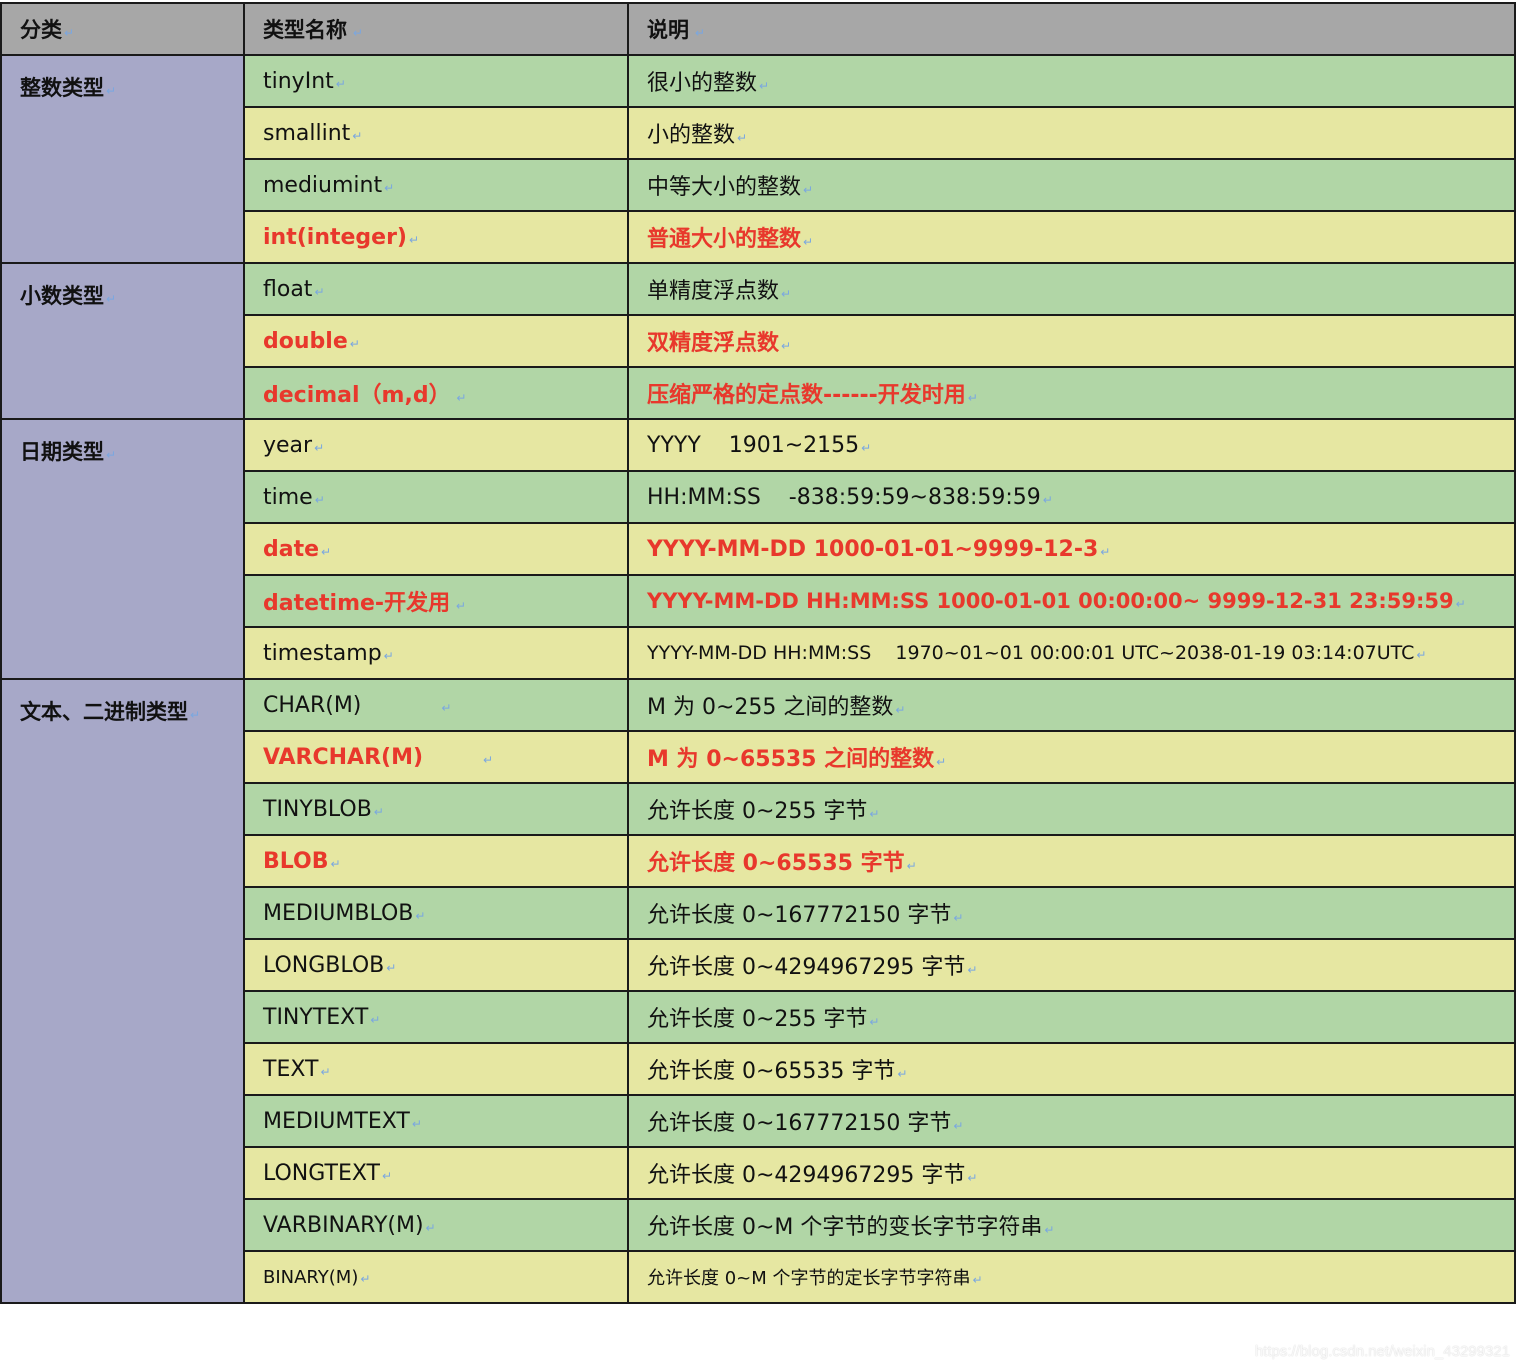  What do you see at coordinates (436, 497) in the screenshot?
I see `type-name-cell: time ↵` at bounding box center [436, 497].